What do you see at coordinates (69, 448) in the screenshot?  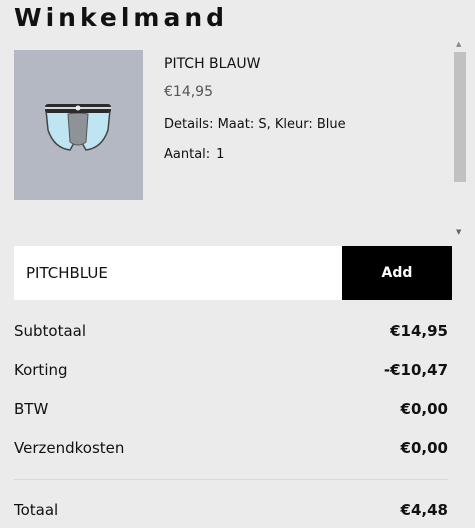 I see `shipping-label: Verzendkosten` at bounding box center [69, 448].